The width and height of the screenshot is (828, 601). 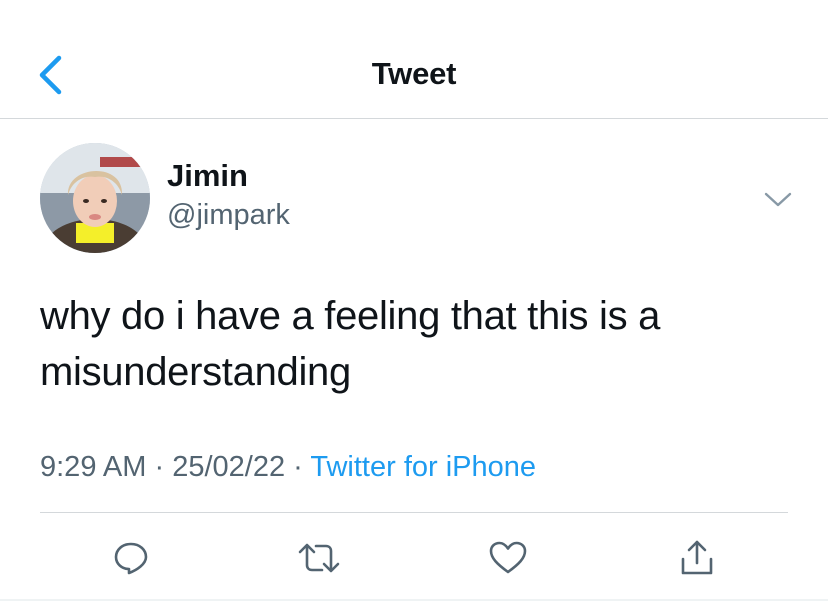 I want to click on retweet-button, so click(x=319, y=558).